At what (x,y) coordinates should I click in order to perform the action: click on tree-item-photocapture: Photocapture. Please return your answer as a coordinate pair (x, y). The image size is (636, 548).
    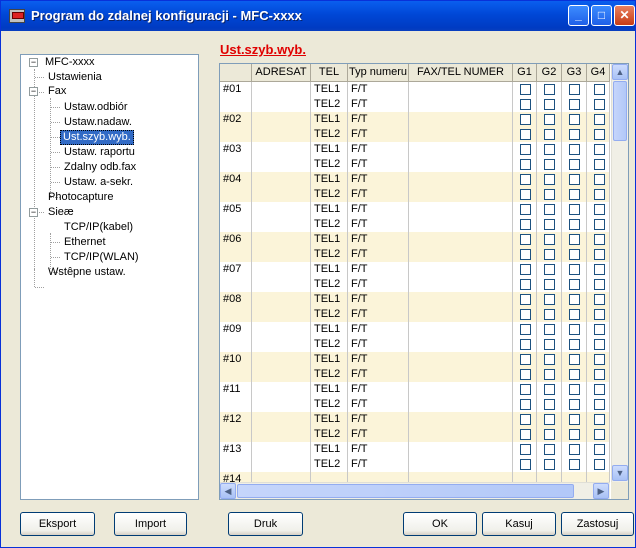
    Looking at the image, I should click on (80, 197).